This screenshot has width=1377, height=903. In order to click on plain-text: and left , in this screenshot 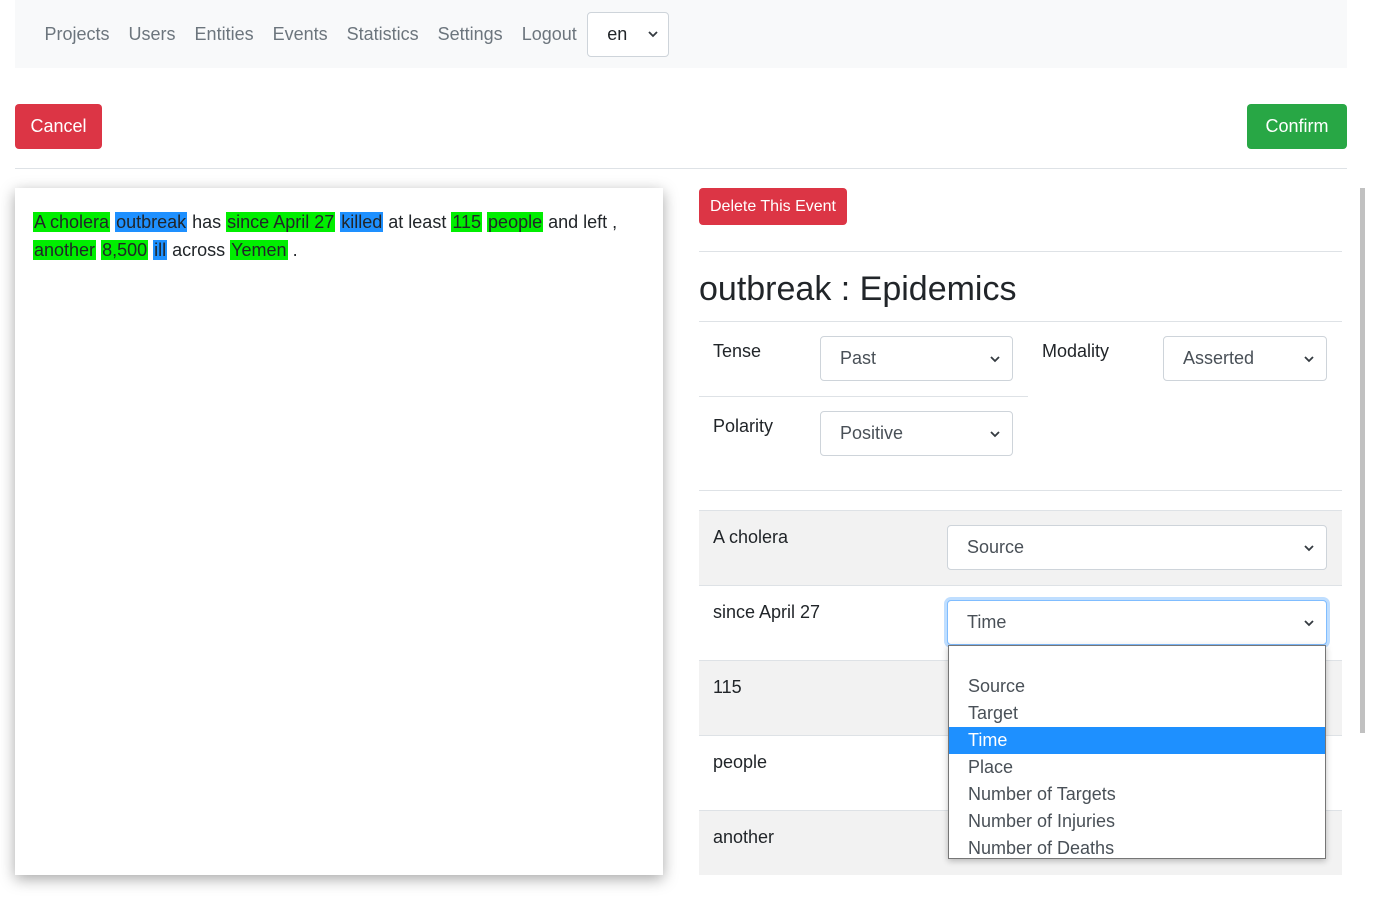, I will do `click(580, 222)`.